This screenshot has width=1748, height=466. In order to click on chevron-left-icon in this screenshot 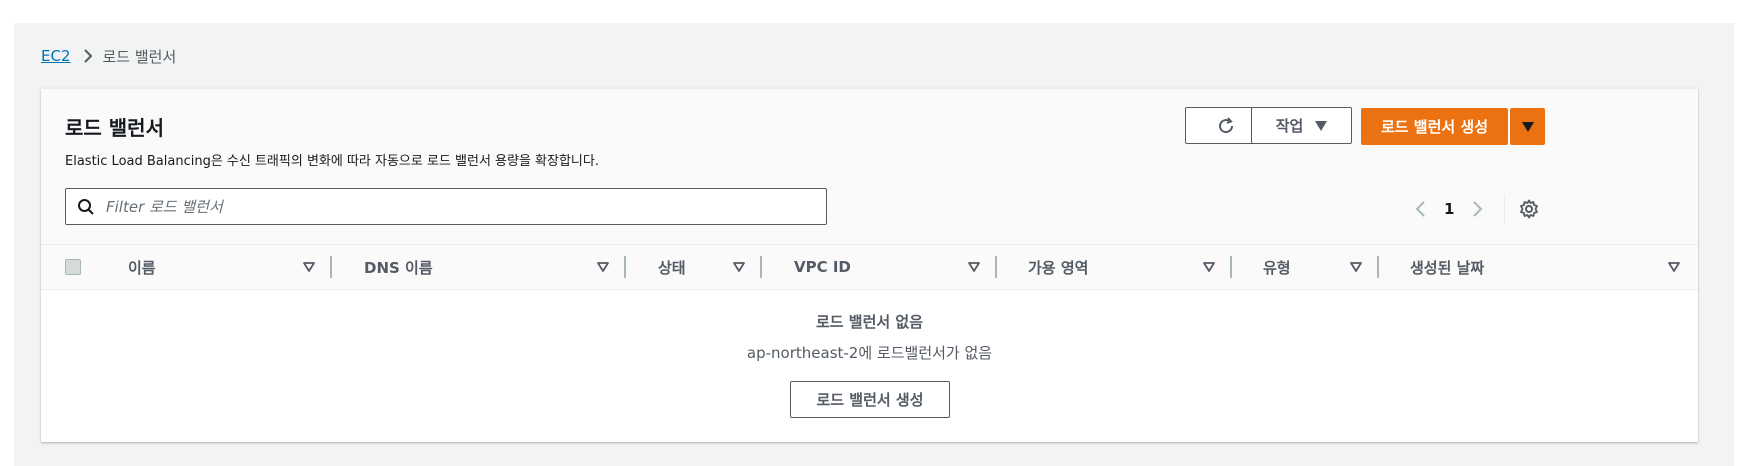, I will do `click(1421, 209)`.